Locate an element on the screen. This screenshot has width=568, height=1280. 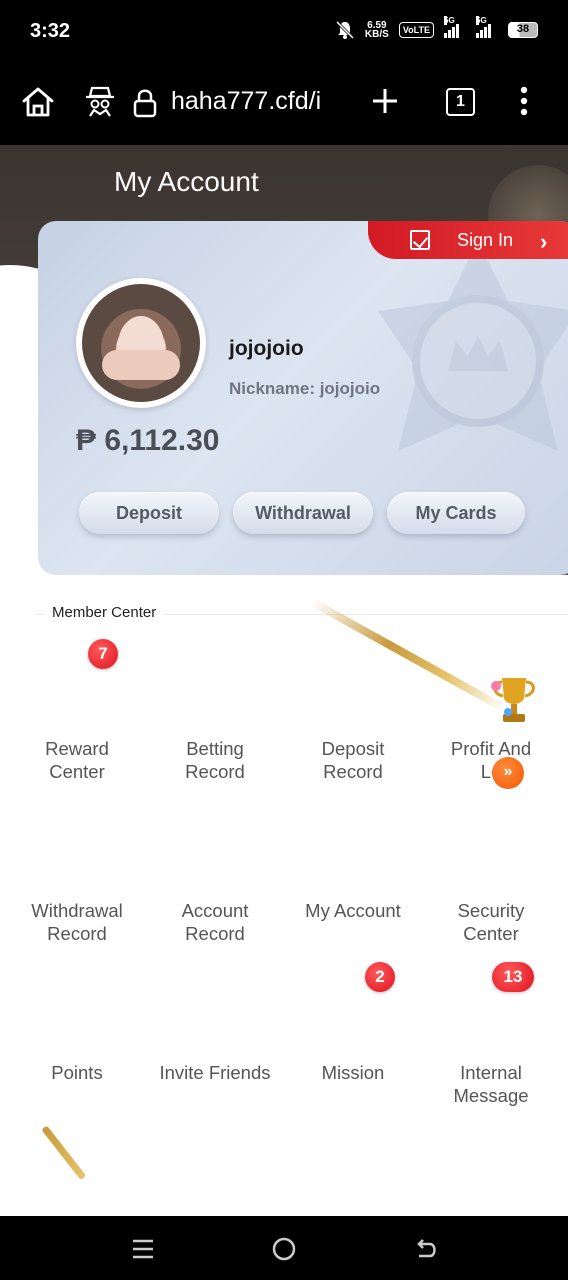
browser-toolbar: haha777.cfd/i 1 is located at coordinates (284, 103).